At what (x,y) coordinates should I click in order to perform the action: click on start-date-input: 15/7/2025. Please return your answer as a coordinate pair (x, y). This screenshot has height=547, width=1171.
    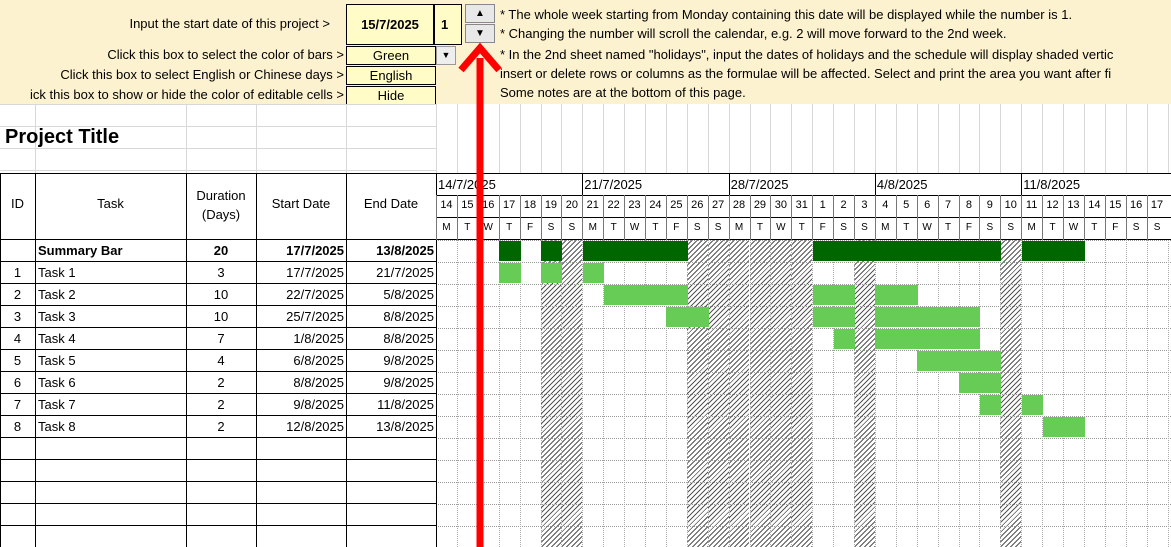
    Looking at the image, I should click on (390, 24).